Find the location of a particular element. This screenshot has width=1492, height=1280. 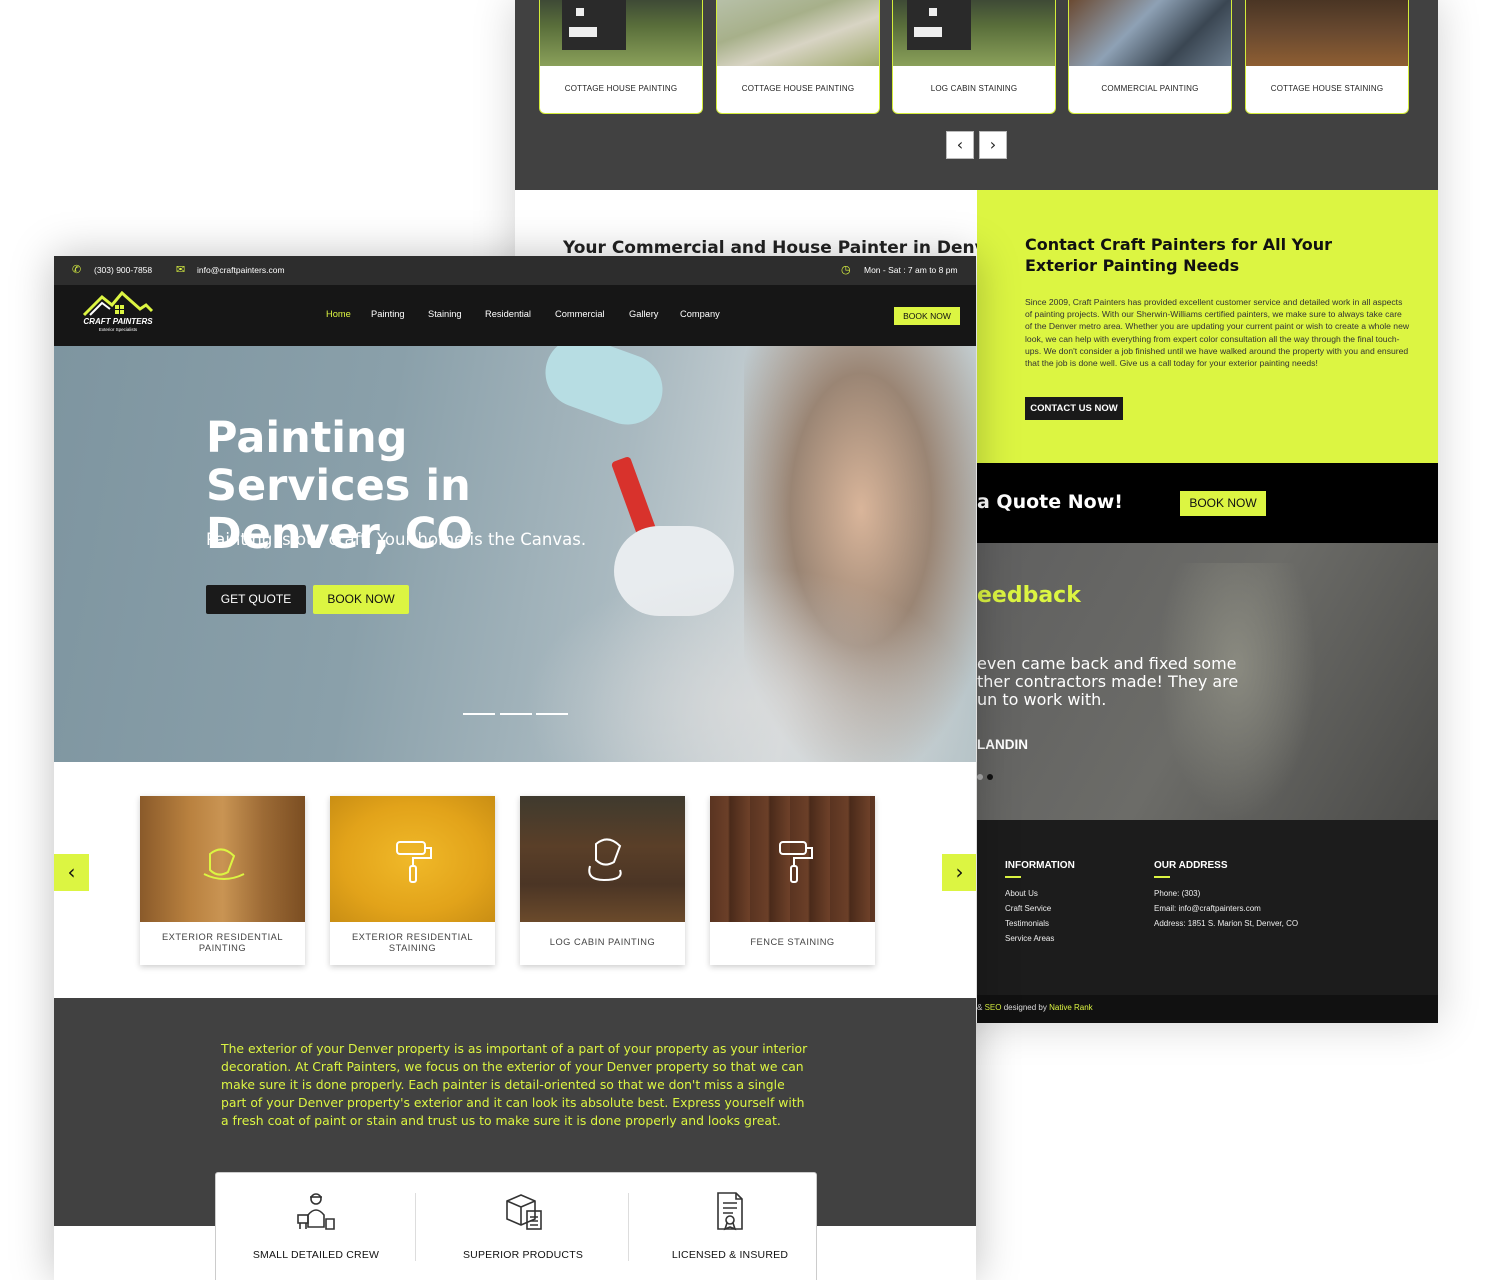

copyright-seo-link: SEO is located at coordinates (993, 1007).